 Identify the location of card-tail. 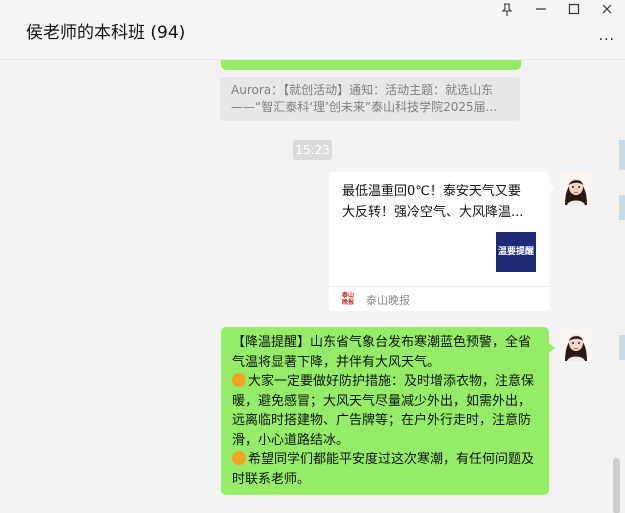
(552, 189).